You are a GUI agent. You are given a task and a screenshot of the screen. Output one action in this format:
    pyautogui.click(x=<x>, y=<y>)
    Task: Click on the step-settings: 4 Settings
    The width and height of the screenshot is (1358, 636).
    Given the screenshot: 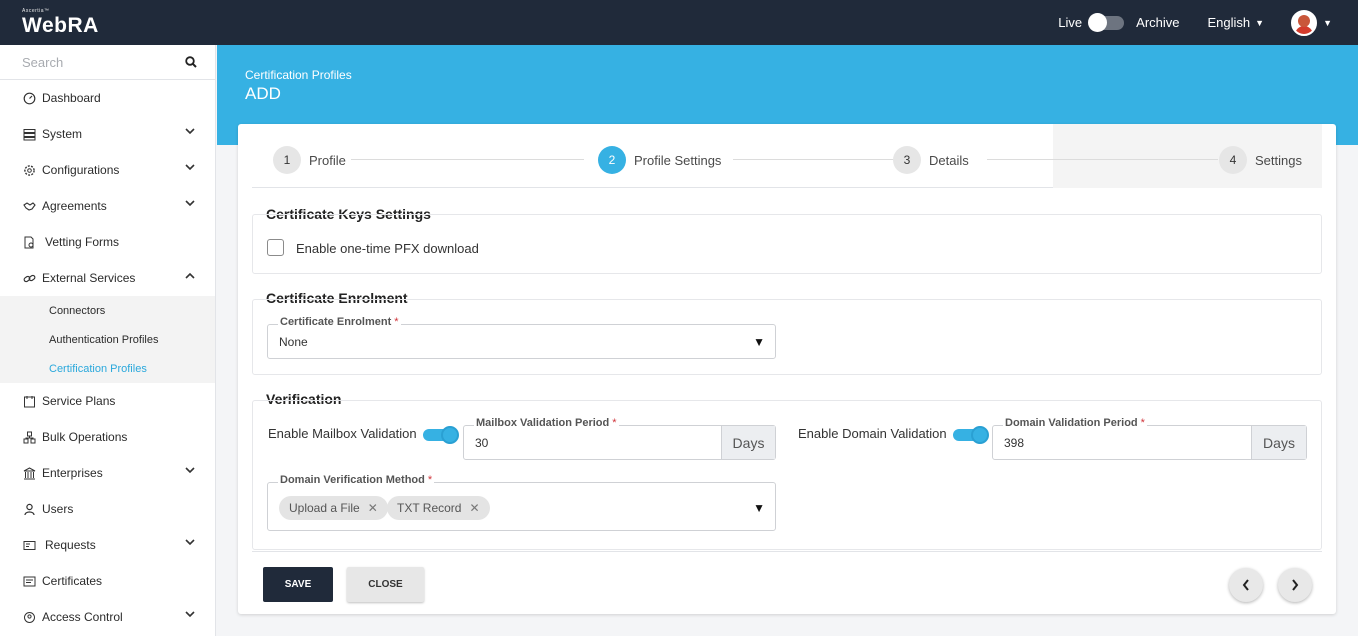 What is the action you would take?
    pyautogui.click(x=1260, y=160)
    